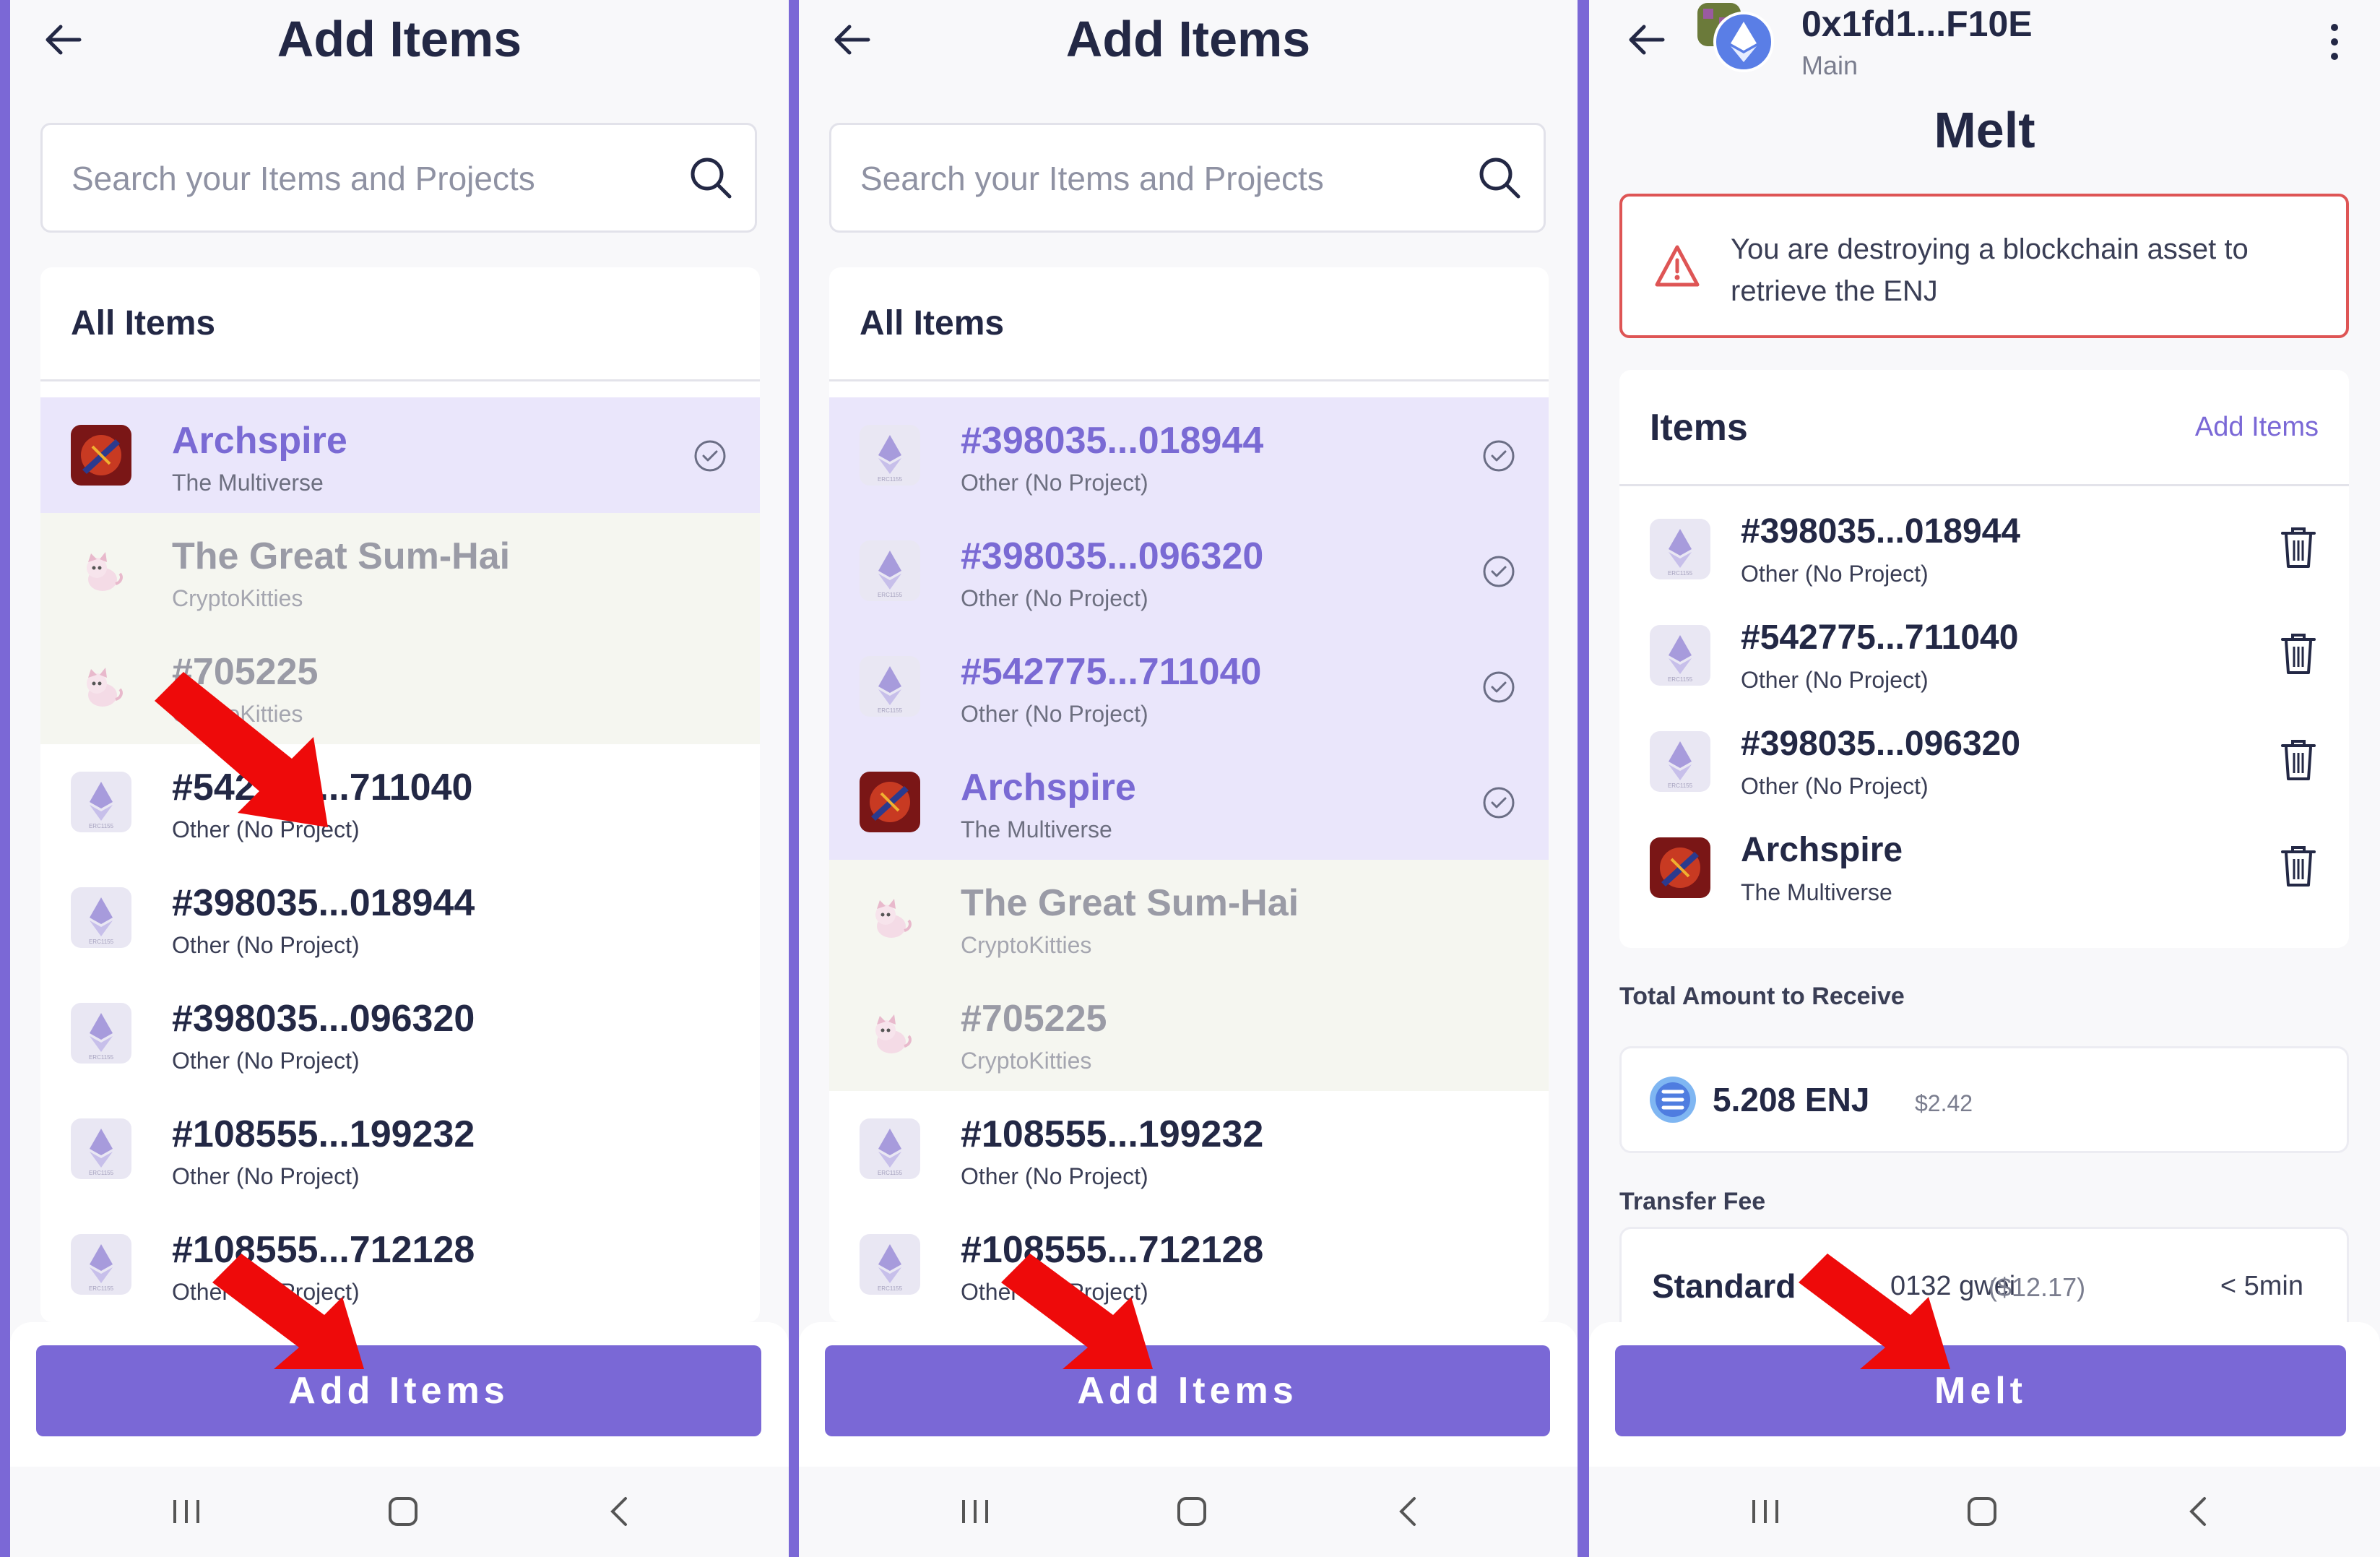 The width and height of the screenshot is (2380, 1557). Describe the element at coordinates (1980, 1390) in the screenshot. I see `melt-button: Melt` at that location.